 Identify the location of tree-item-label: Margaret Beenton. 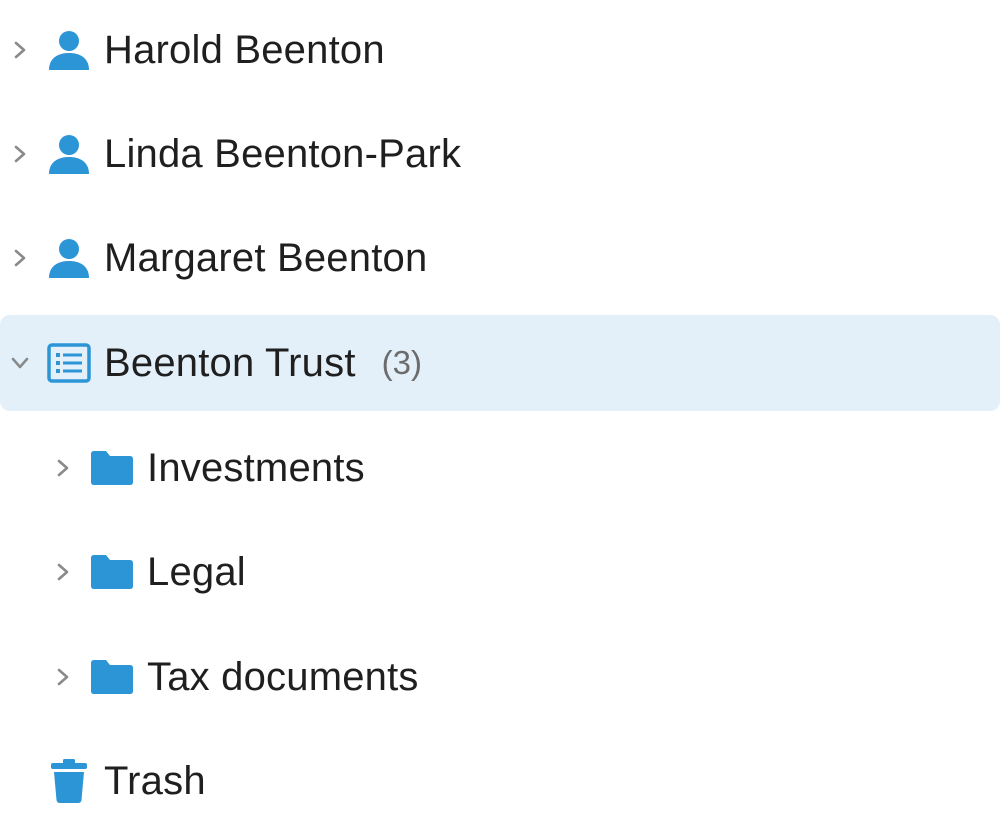
(266, 258).